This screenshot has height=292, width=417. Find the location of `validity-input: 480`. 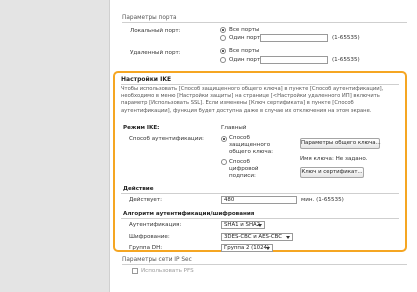

validity-input: 480 is located at coordinates (259, 200).